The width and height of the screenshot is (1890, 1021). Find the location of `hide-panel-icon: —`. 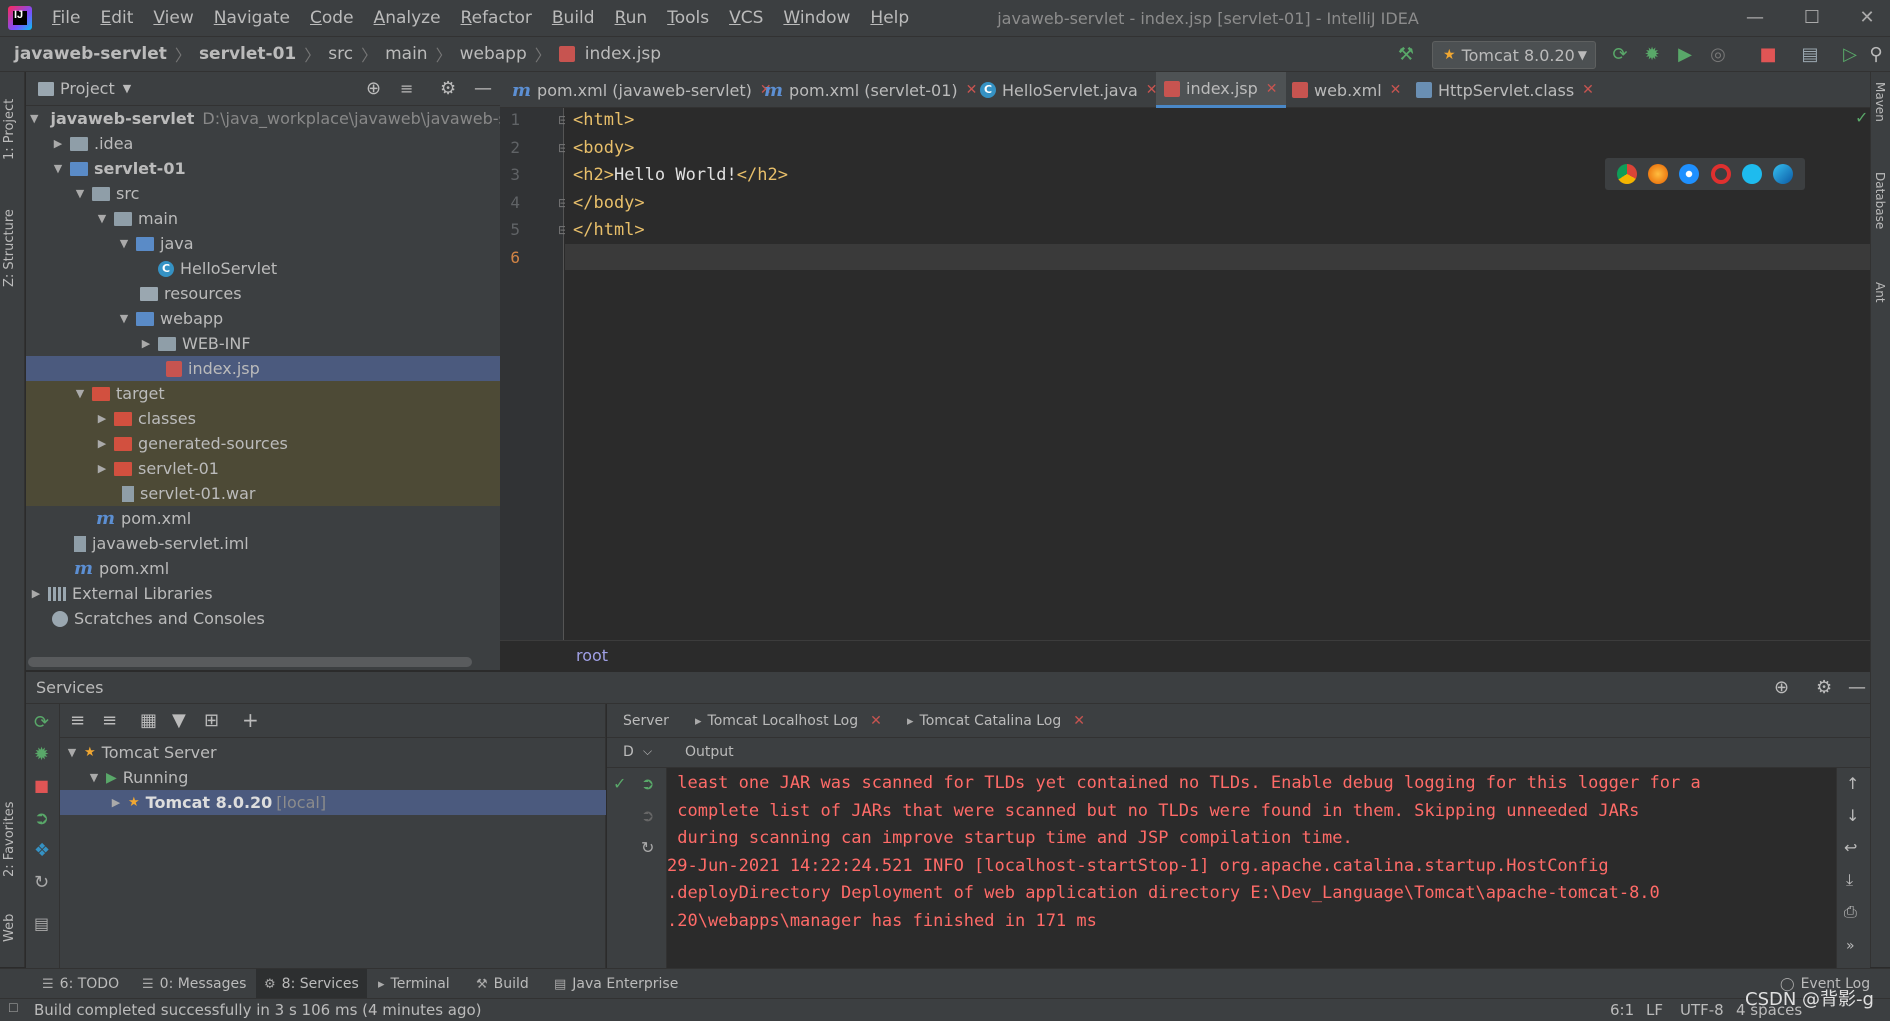

hide-panel-icon: — is located at coordinates (1857, 687).